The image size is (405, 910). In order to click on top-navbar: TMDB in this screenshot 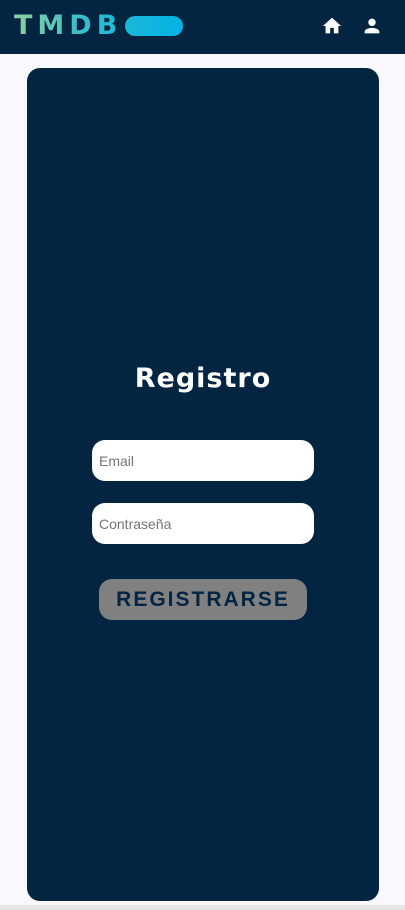, I will do `click(202, 27)`.